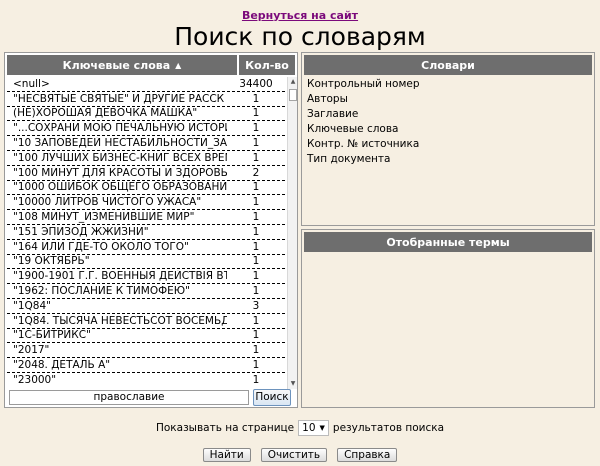 The image size is (600, 466). What do you see at coordinates (293, 95) in the screenshot?
I see `scroll-thumb` at bounding box center [293, 95].